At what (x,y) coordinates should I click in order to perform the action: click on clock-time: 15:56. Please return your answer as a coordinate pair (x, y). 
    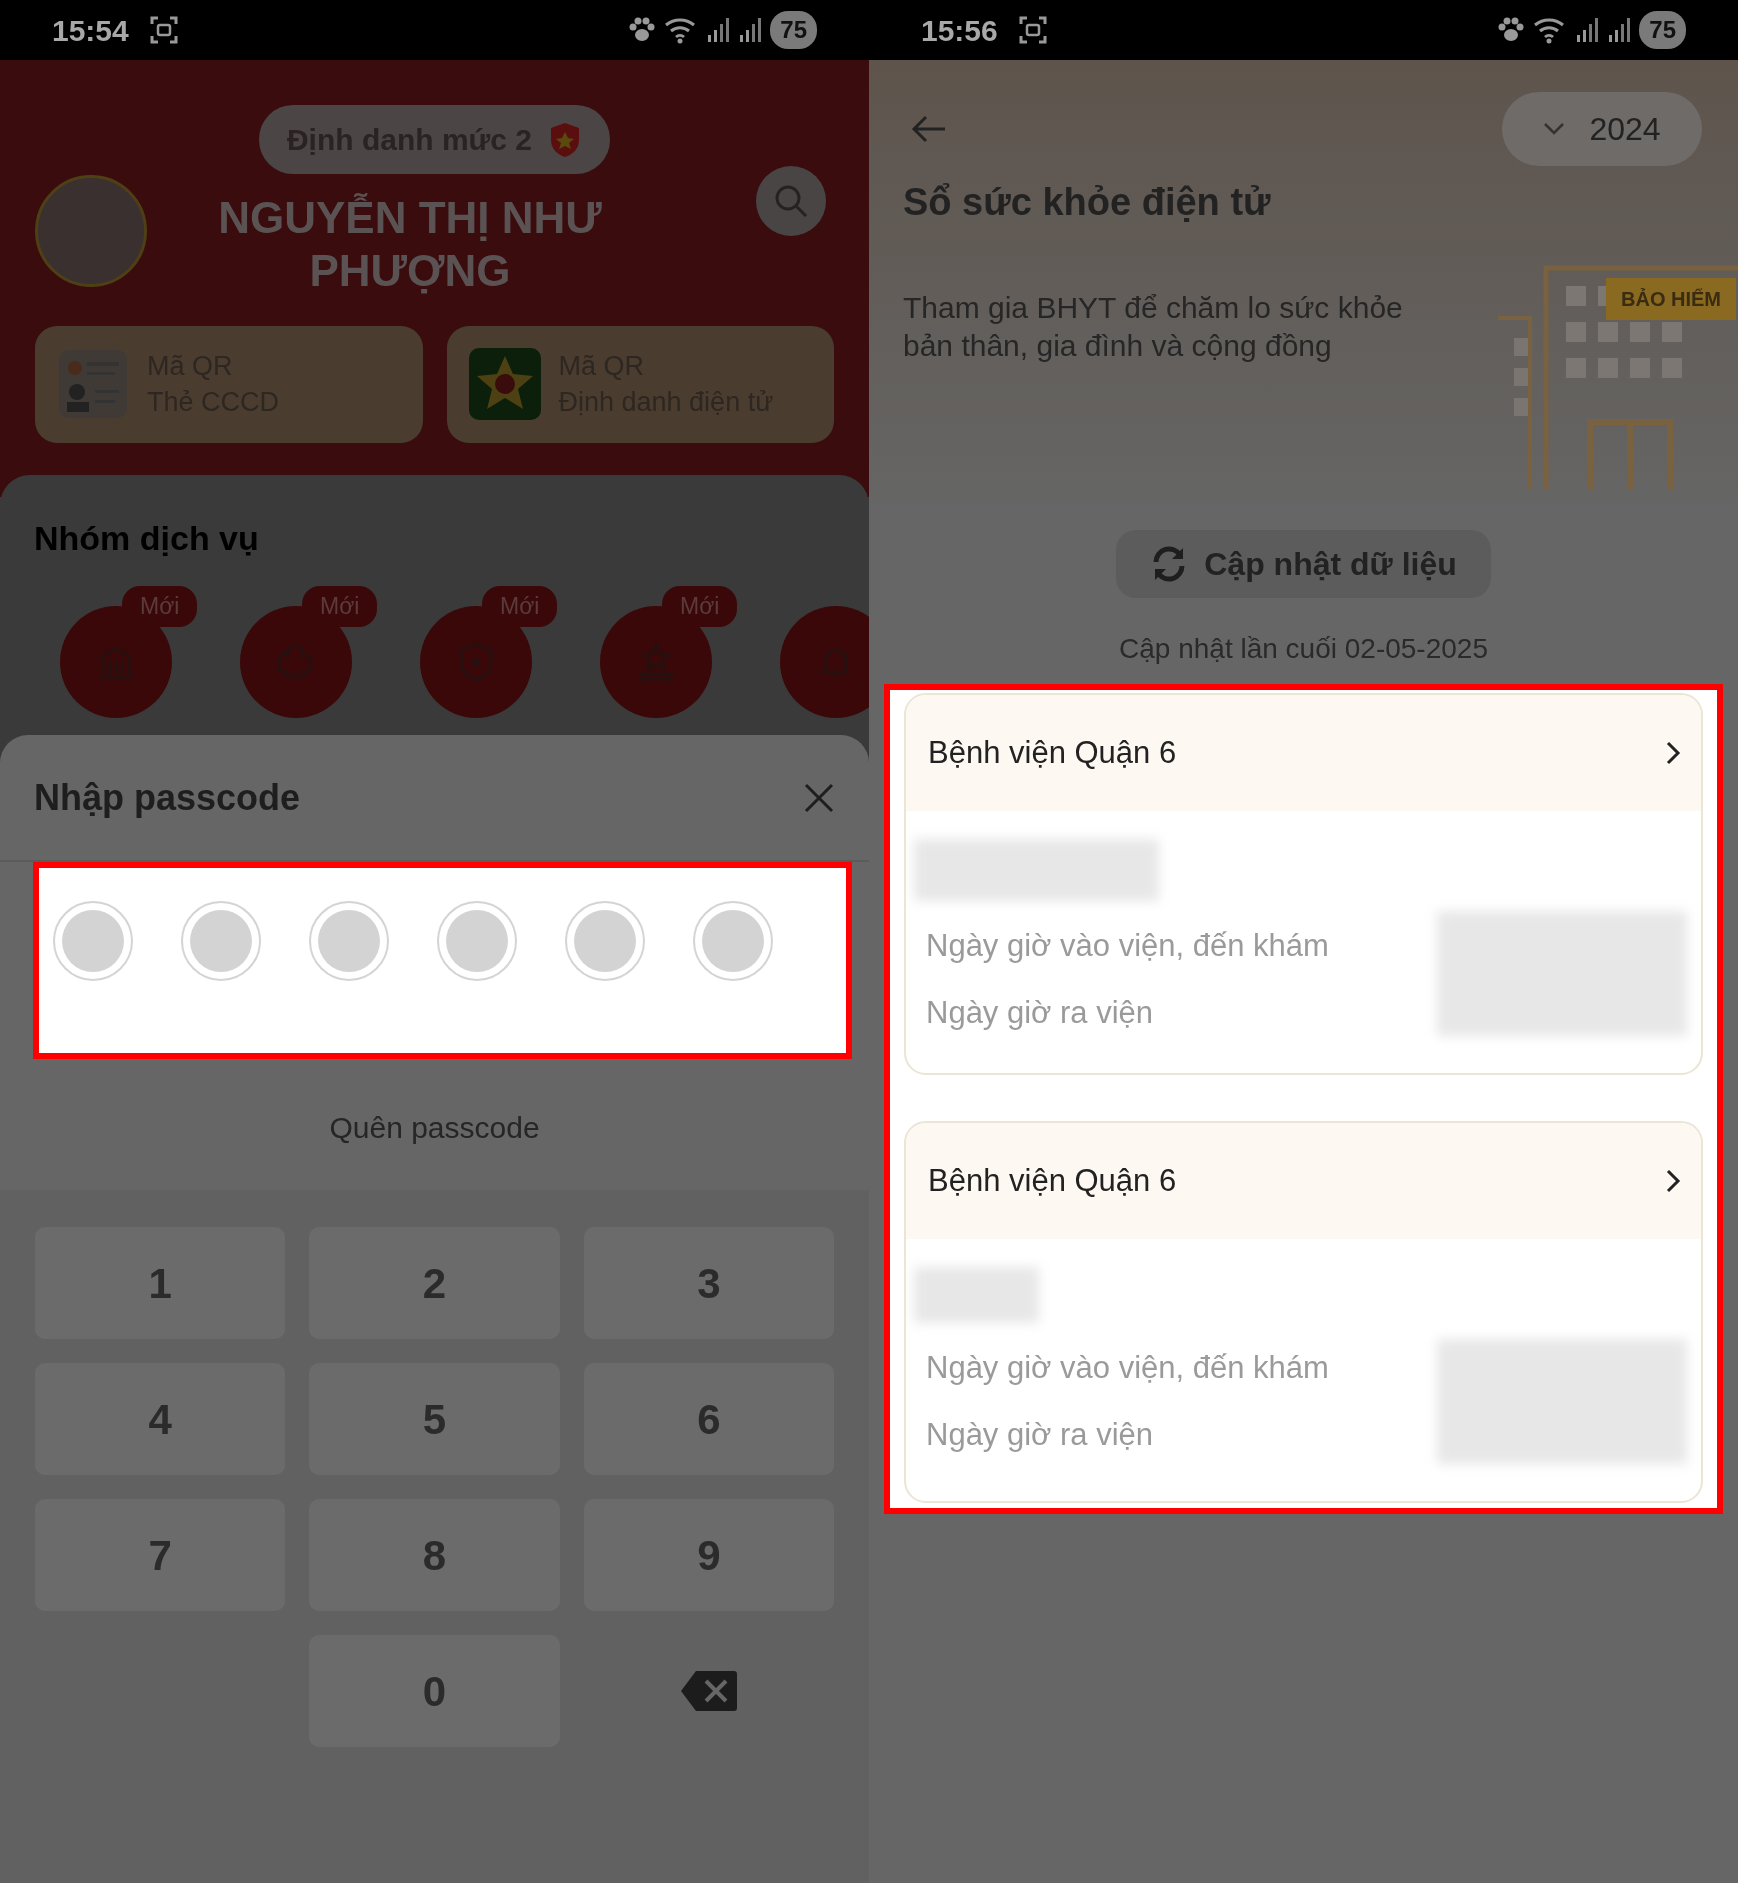
    Looking at the image, I should click on (959, 30).